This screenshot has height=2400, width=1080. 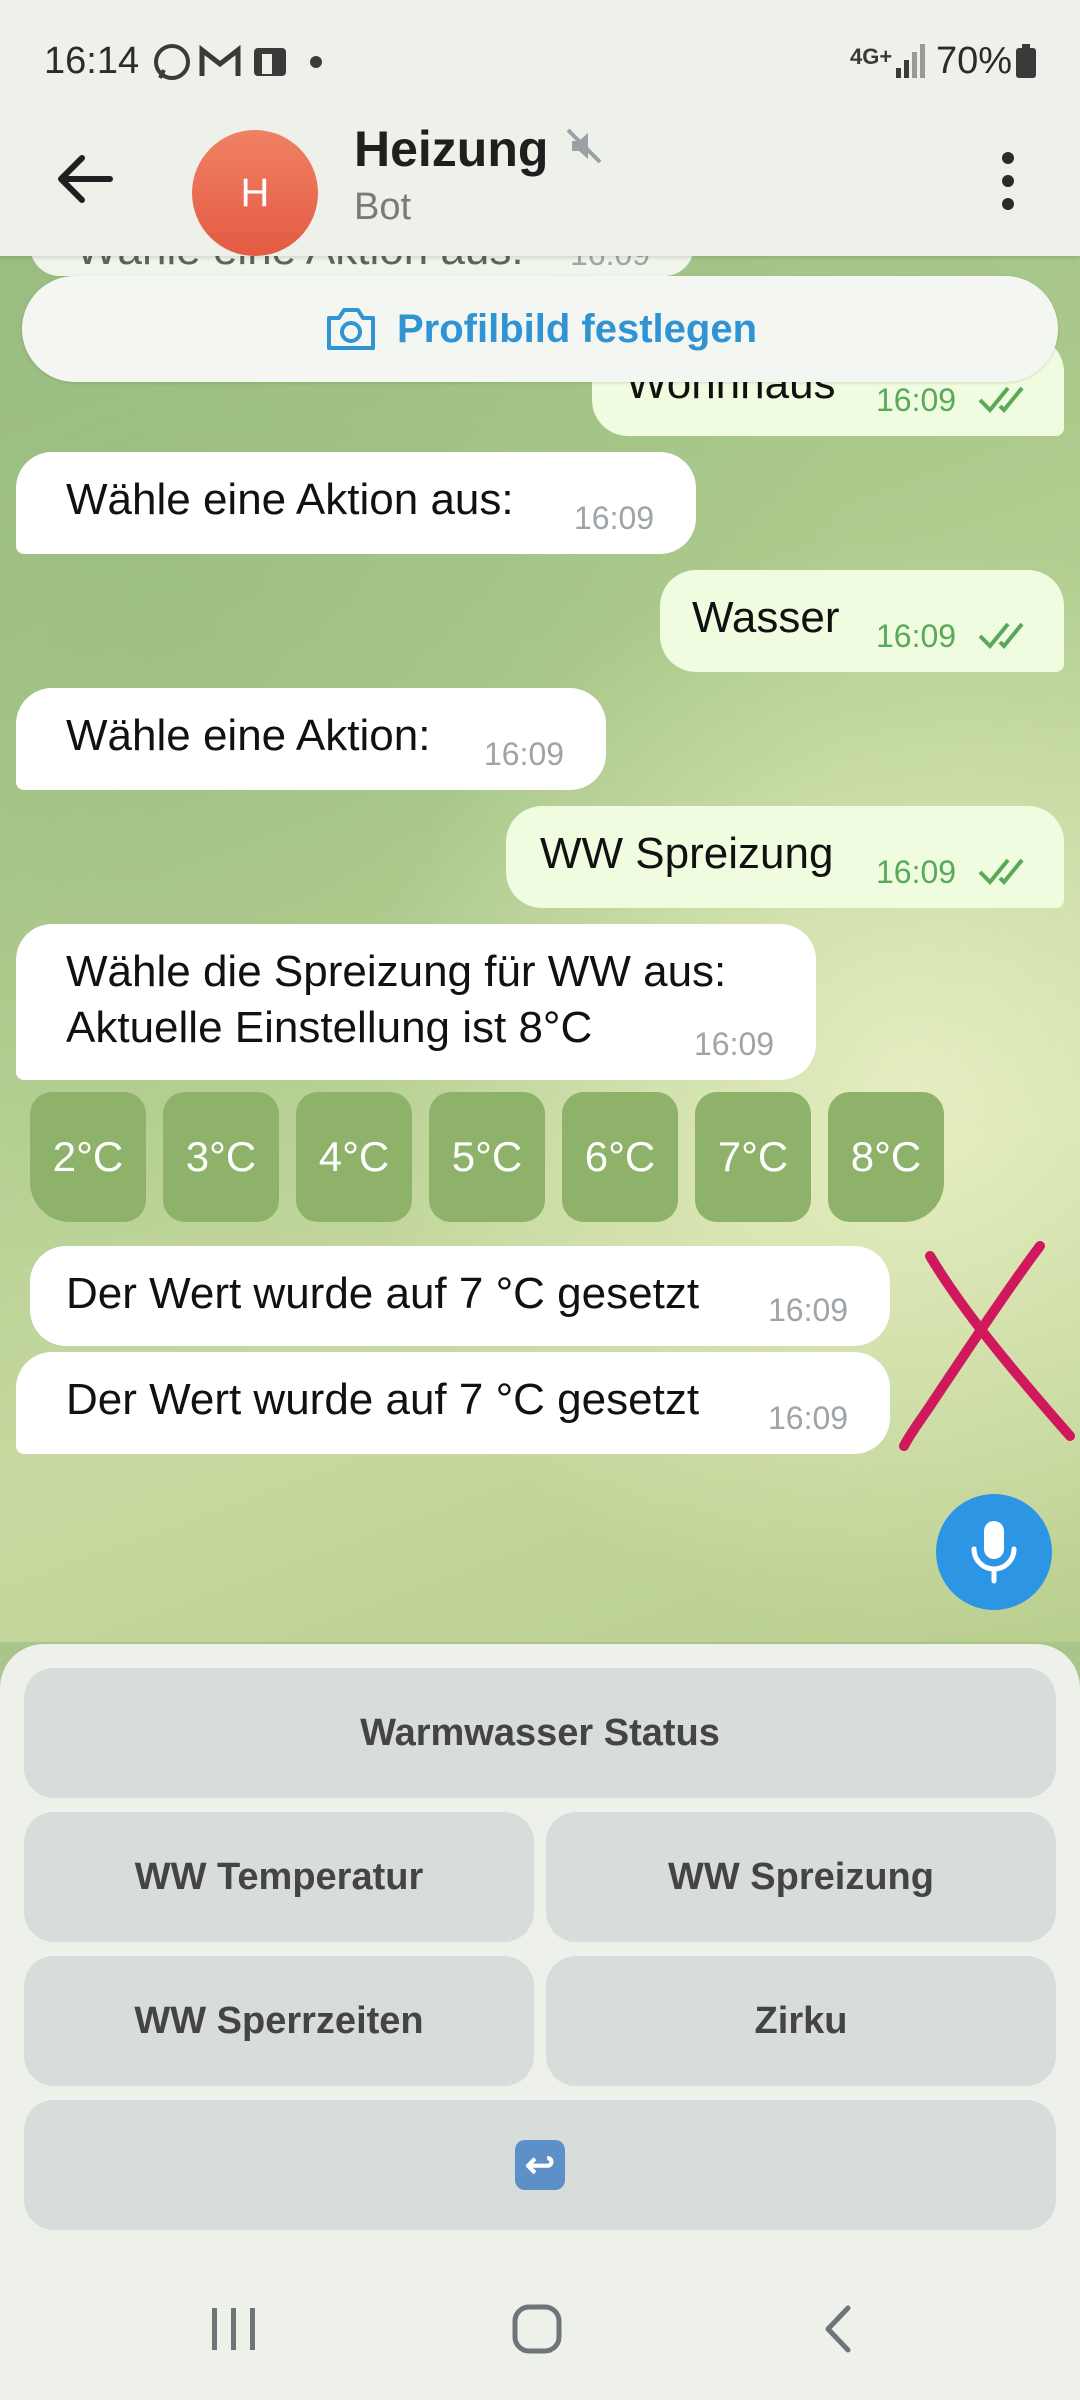 I want to click on chat-subtitle: Bot, so click(x=383, y=207).